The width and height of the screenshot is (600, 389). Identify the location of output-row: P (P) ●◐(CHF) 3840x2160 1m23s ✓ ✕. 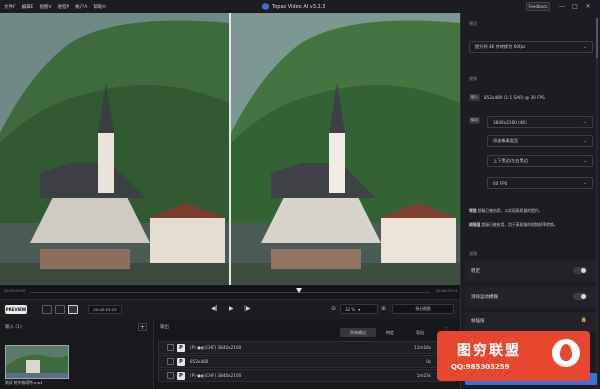
(307, 375).